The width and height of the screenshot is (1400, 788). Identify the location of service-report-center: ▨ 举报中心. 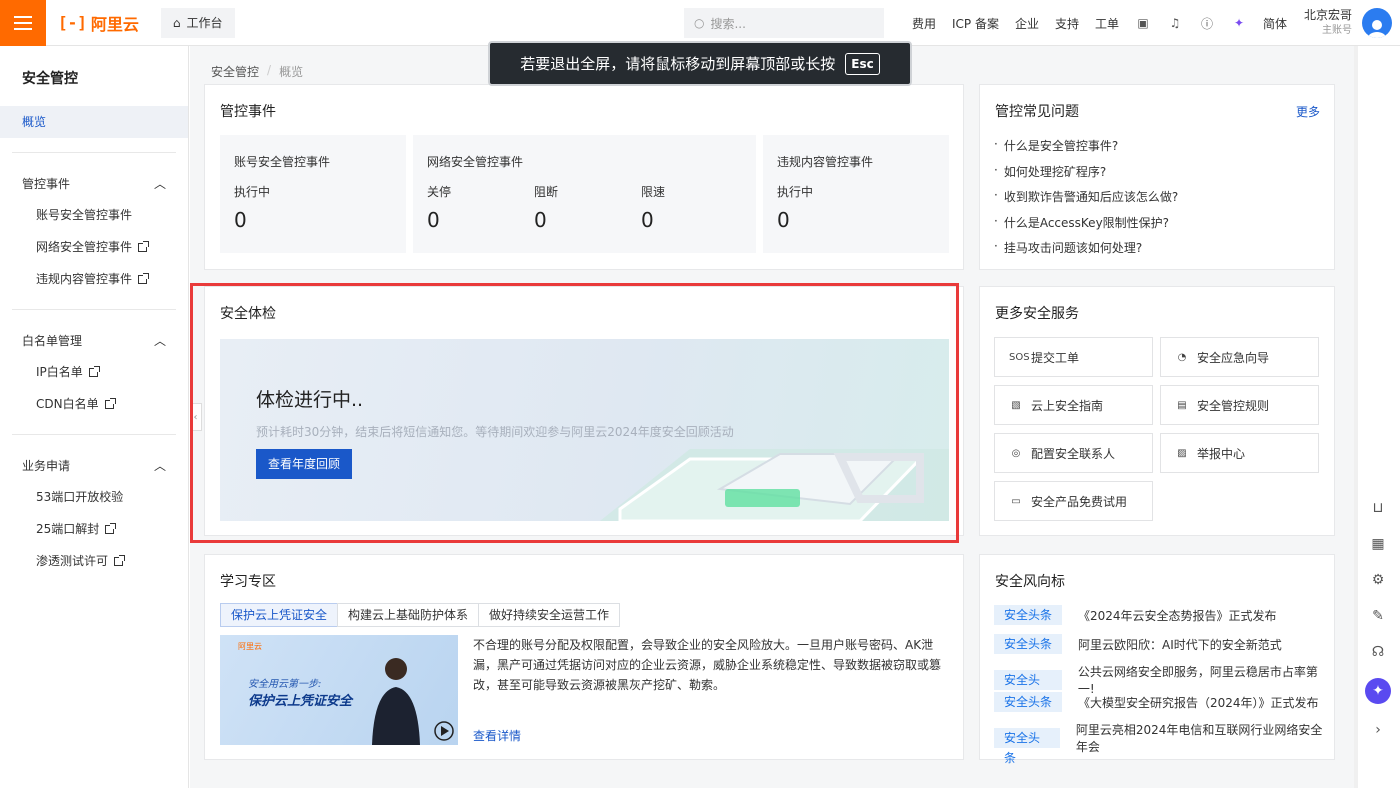
(1239, 453).